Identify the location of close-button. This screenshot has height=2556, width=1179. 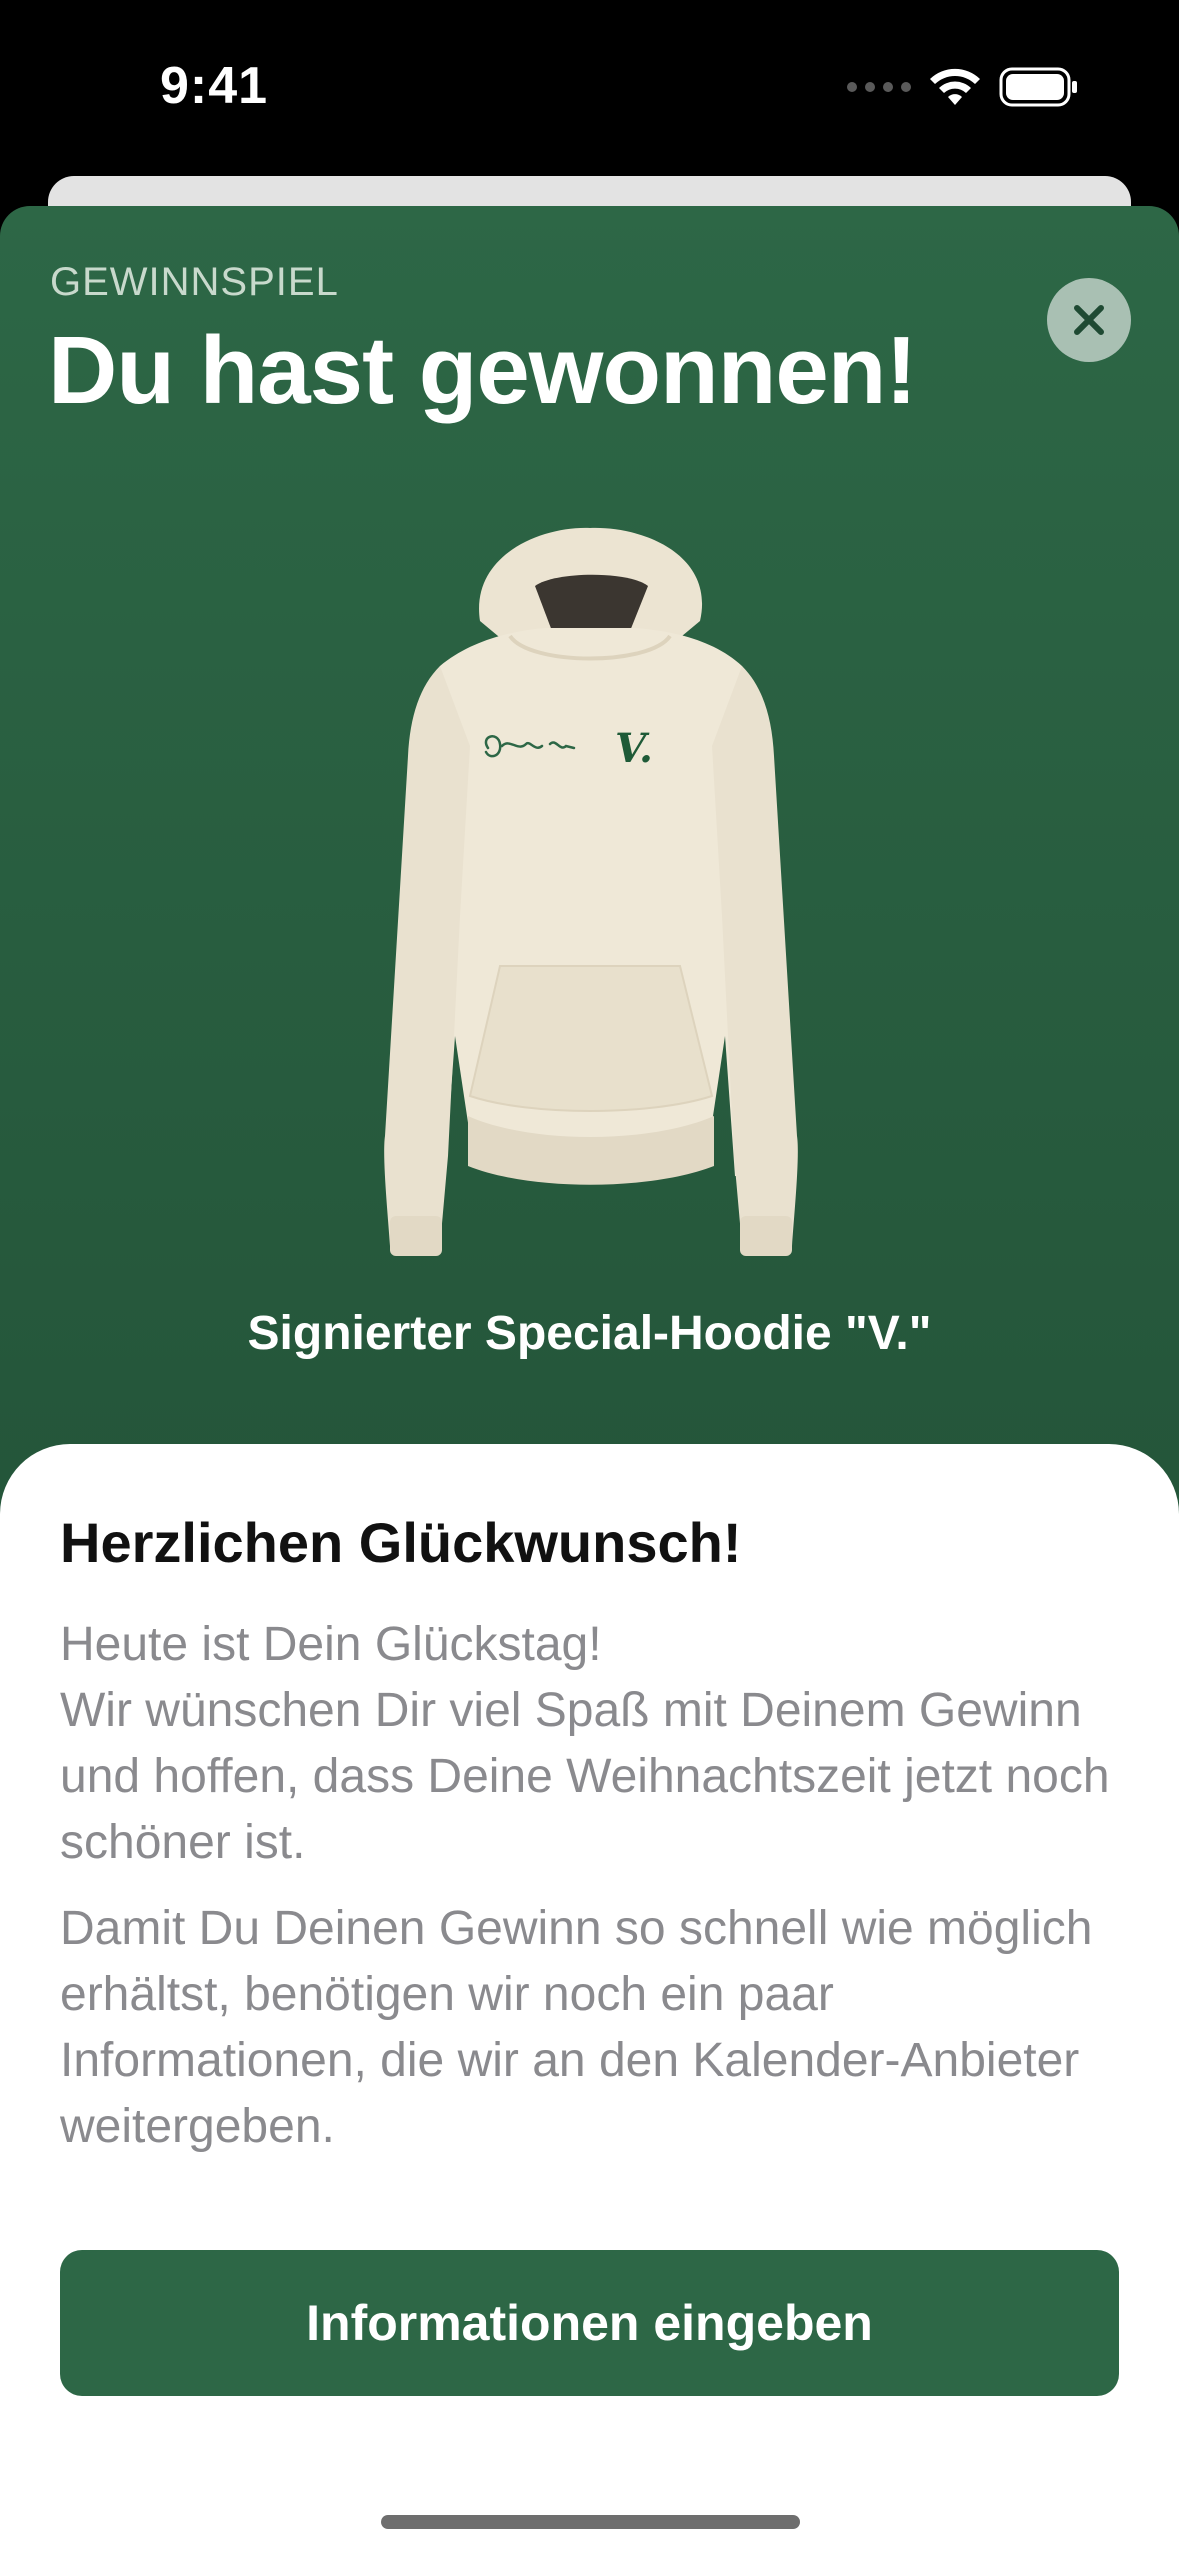
(1089, 320).